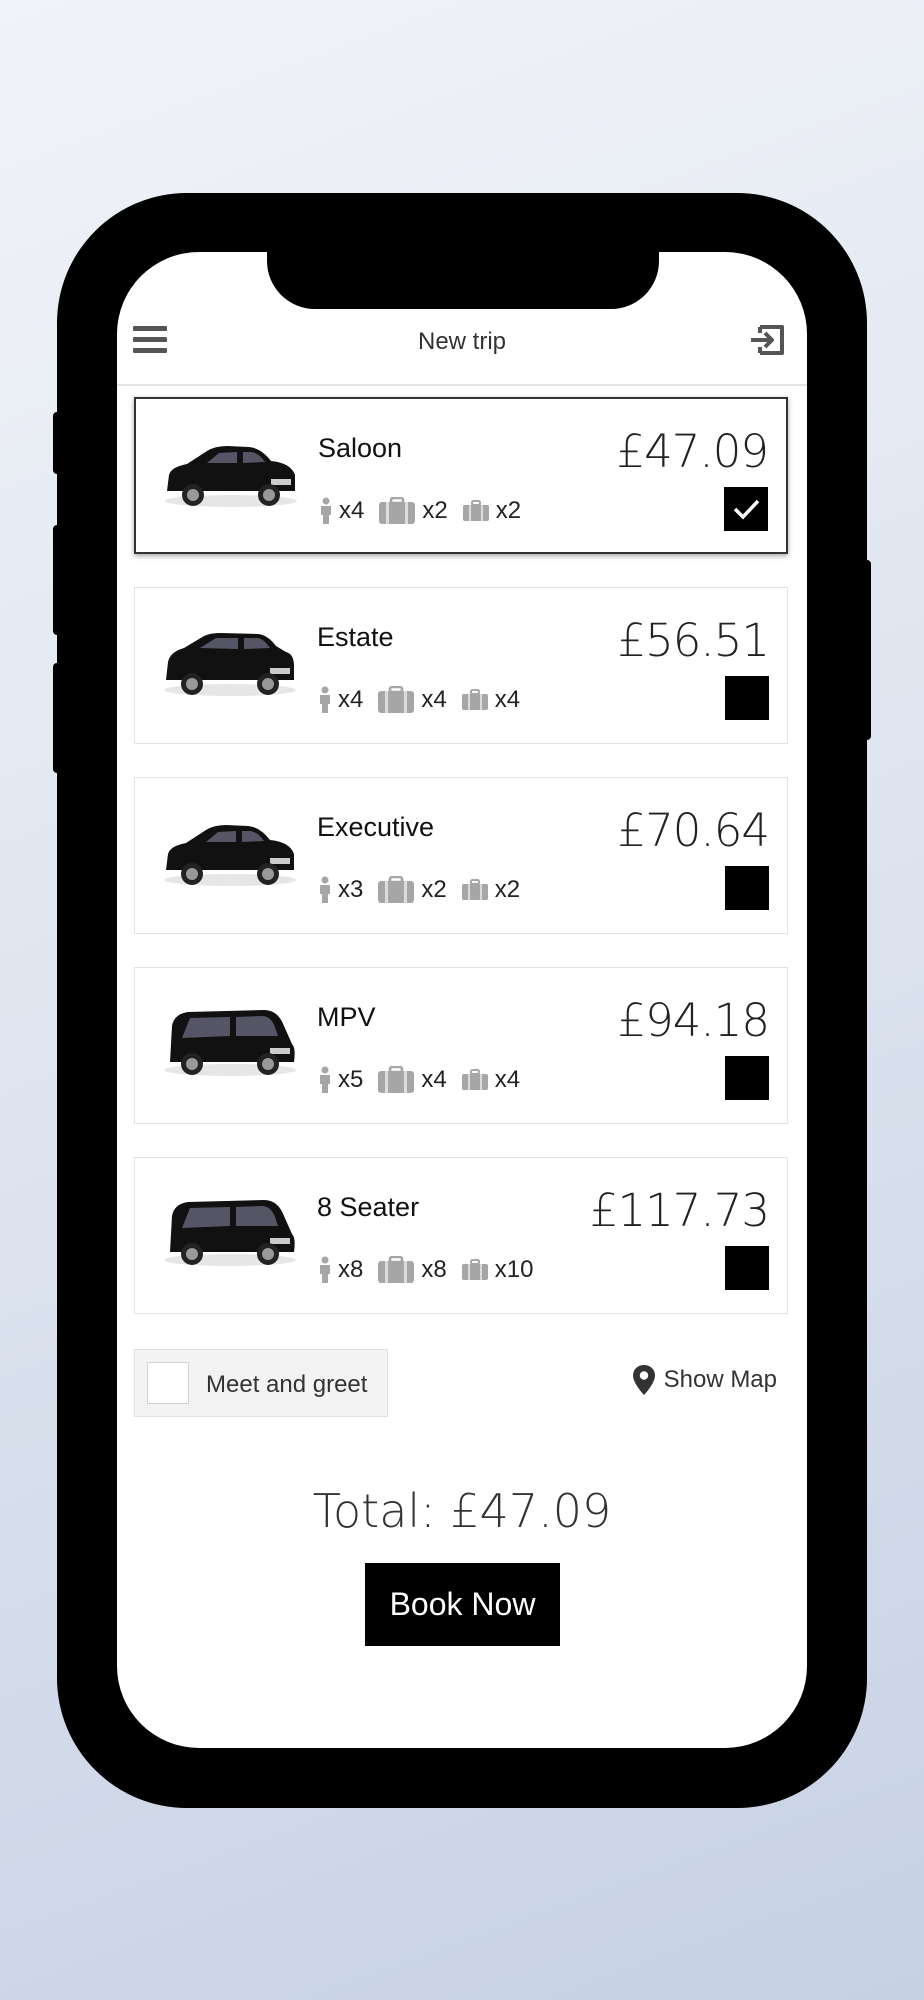 This screenshot has width=924, height=2000. I want to click on total-price: Total: £47.09, so click(462, 1511).